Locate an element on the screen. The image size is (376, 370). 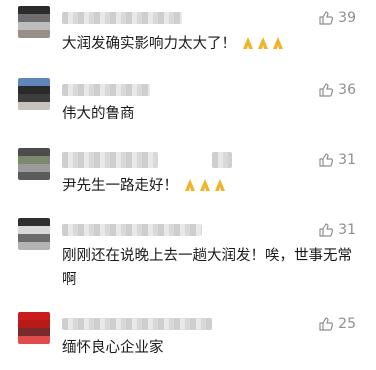
like-button: 36 is located at coordinates (337, 90).